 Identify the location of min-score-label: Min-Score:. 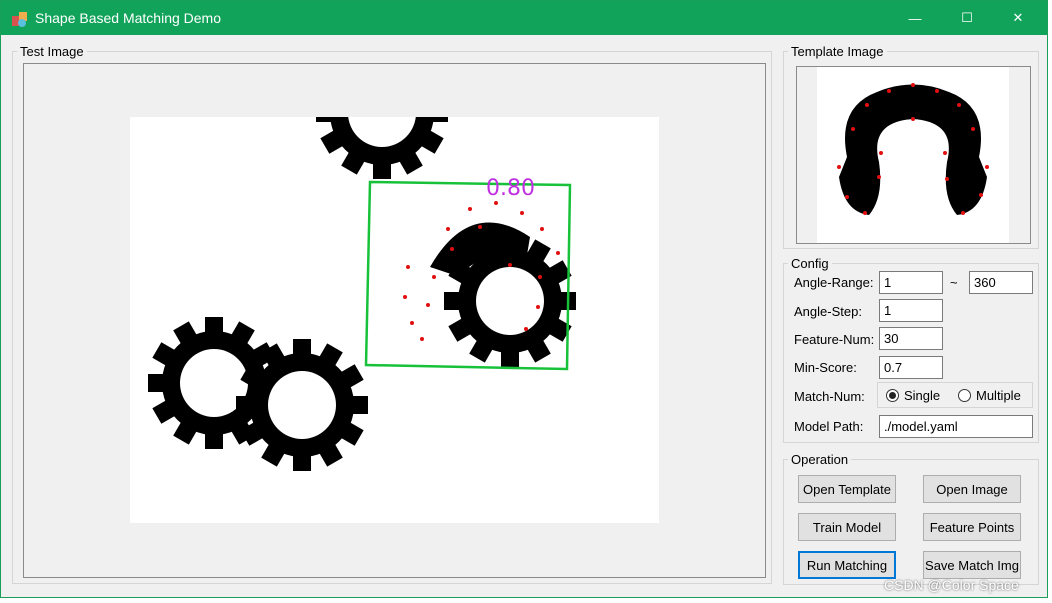
(825, 367).